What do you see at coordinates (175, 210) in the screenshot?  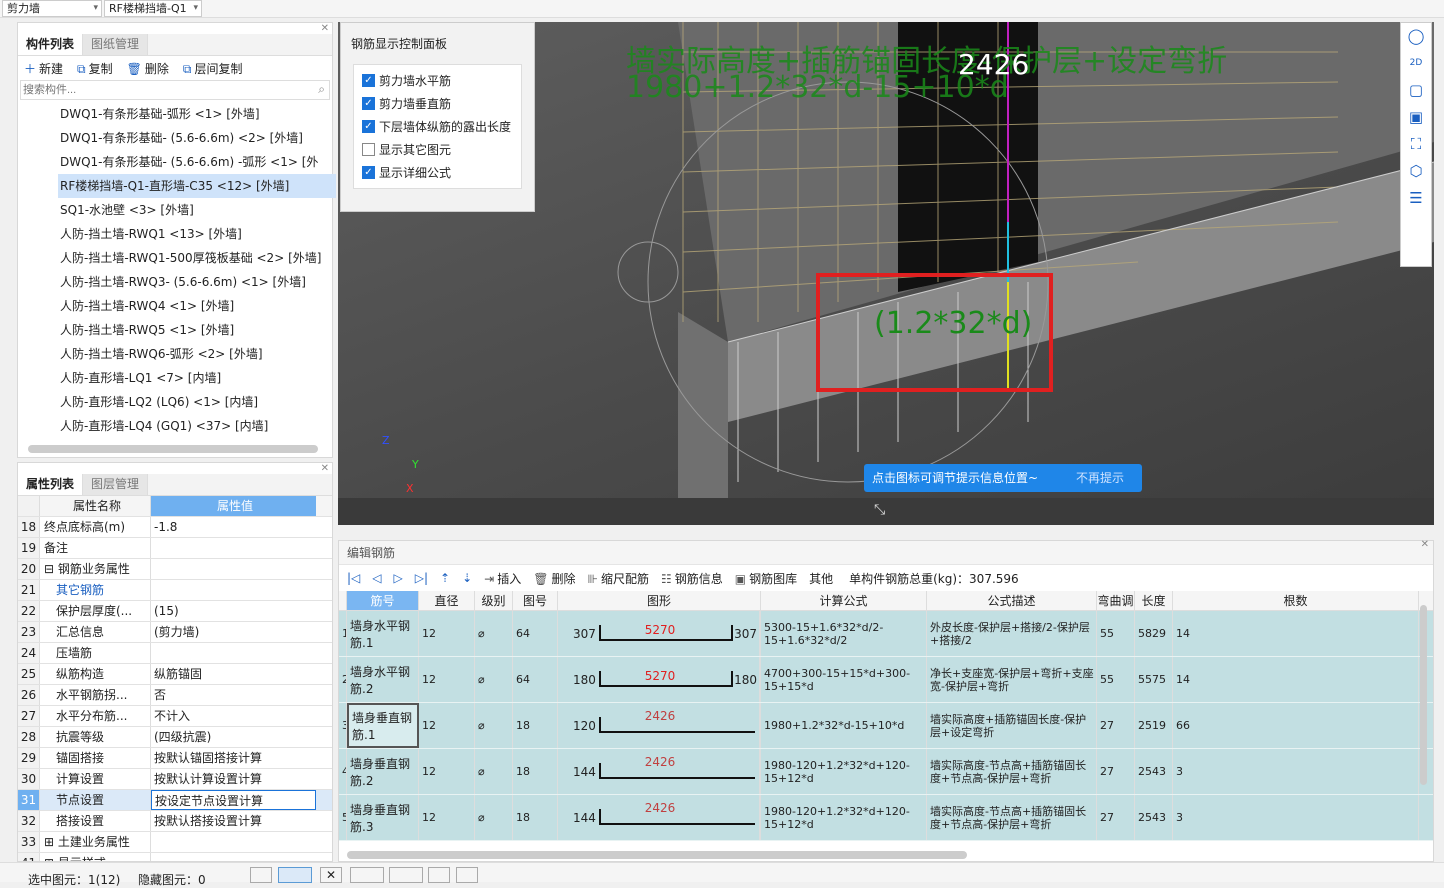 I see `list-item: SQ1-水池壁 <3> [外墙]` at bounding box center [175, 210].